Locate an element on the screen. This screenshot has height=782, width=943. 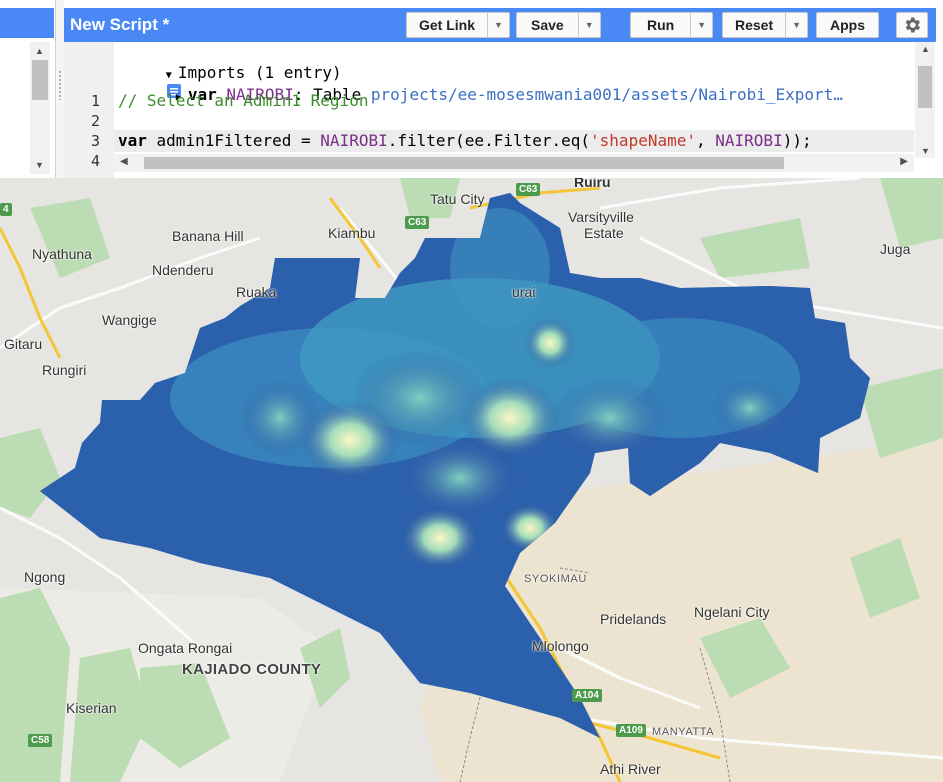
left-panel-scrollbar: ▲ ▼ is located at coordinates (40, 108).